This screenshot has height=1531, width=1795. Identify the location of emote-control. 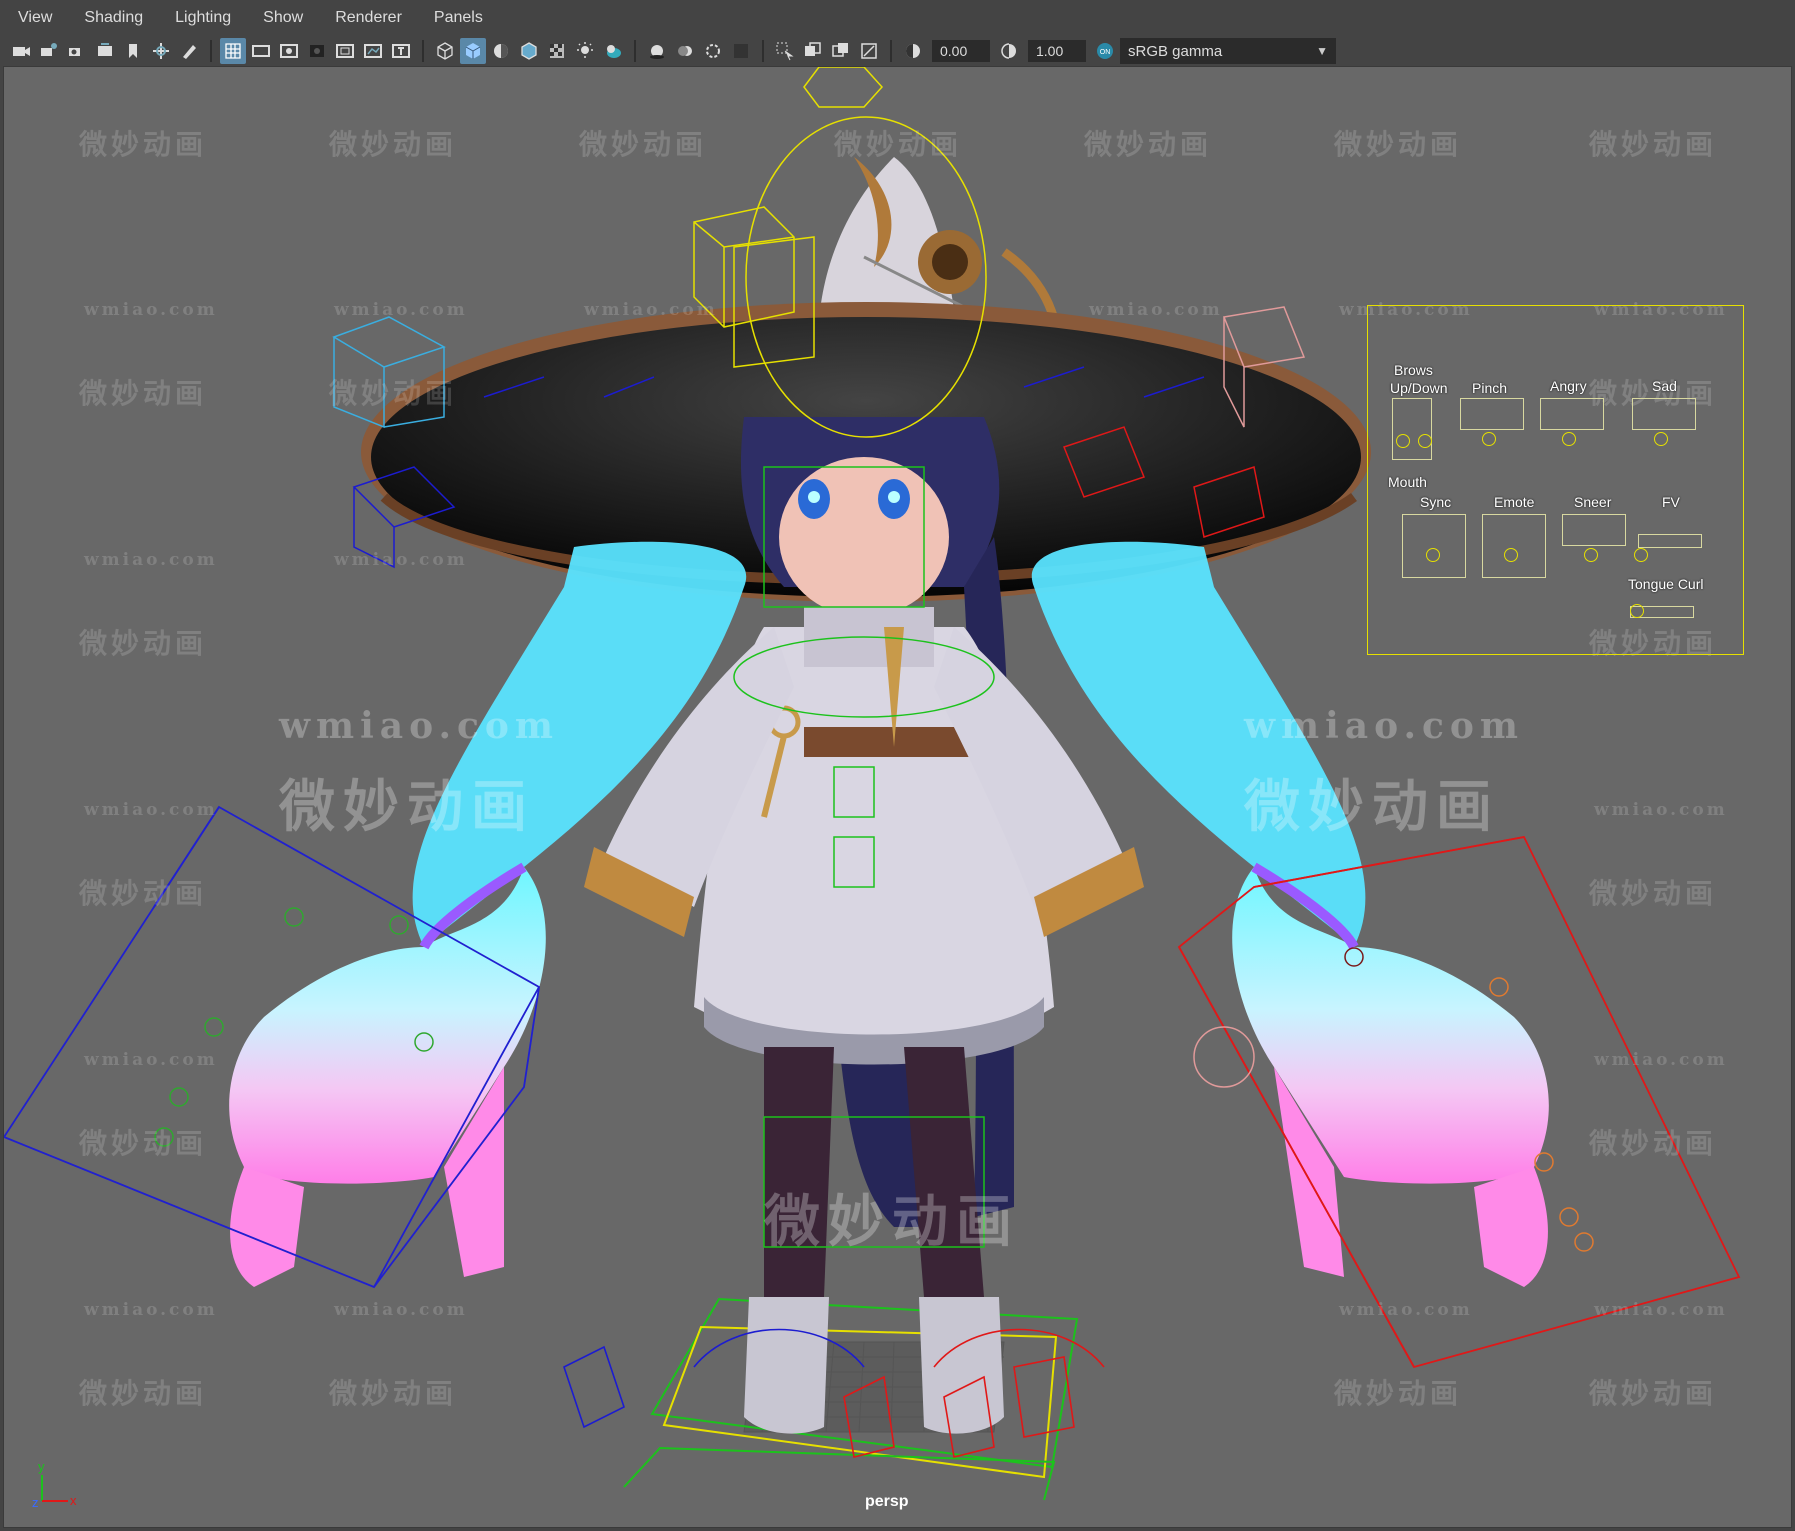
(1511, 555).